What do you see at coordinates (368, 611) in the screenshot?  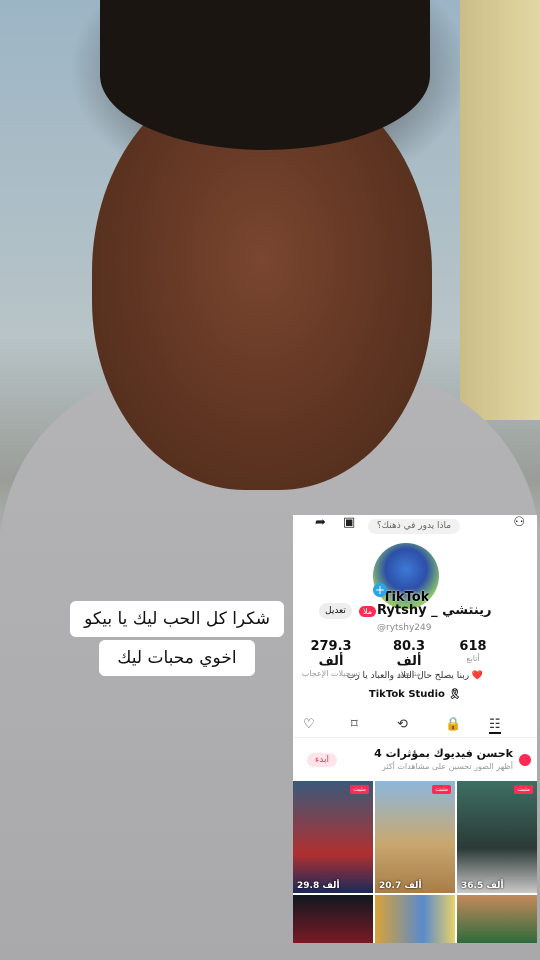 I see `status-badge: ملا` at bounding box center [368, 611].